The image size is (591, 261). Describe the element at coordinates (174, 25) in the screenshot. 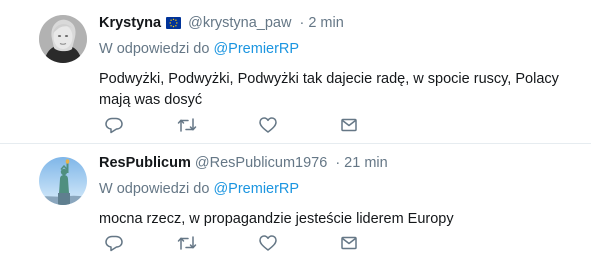

I see `eu-flag-icon` at that location.